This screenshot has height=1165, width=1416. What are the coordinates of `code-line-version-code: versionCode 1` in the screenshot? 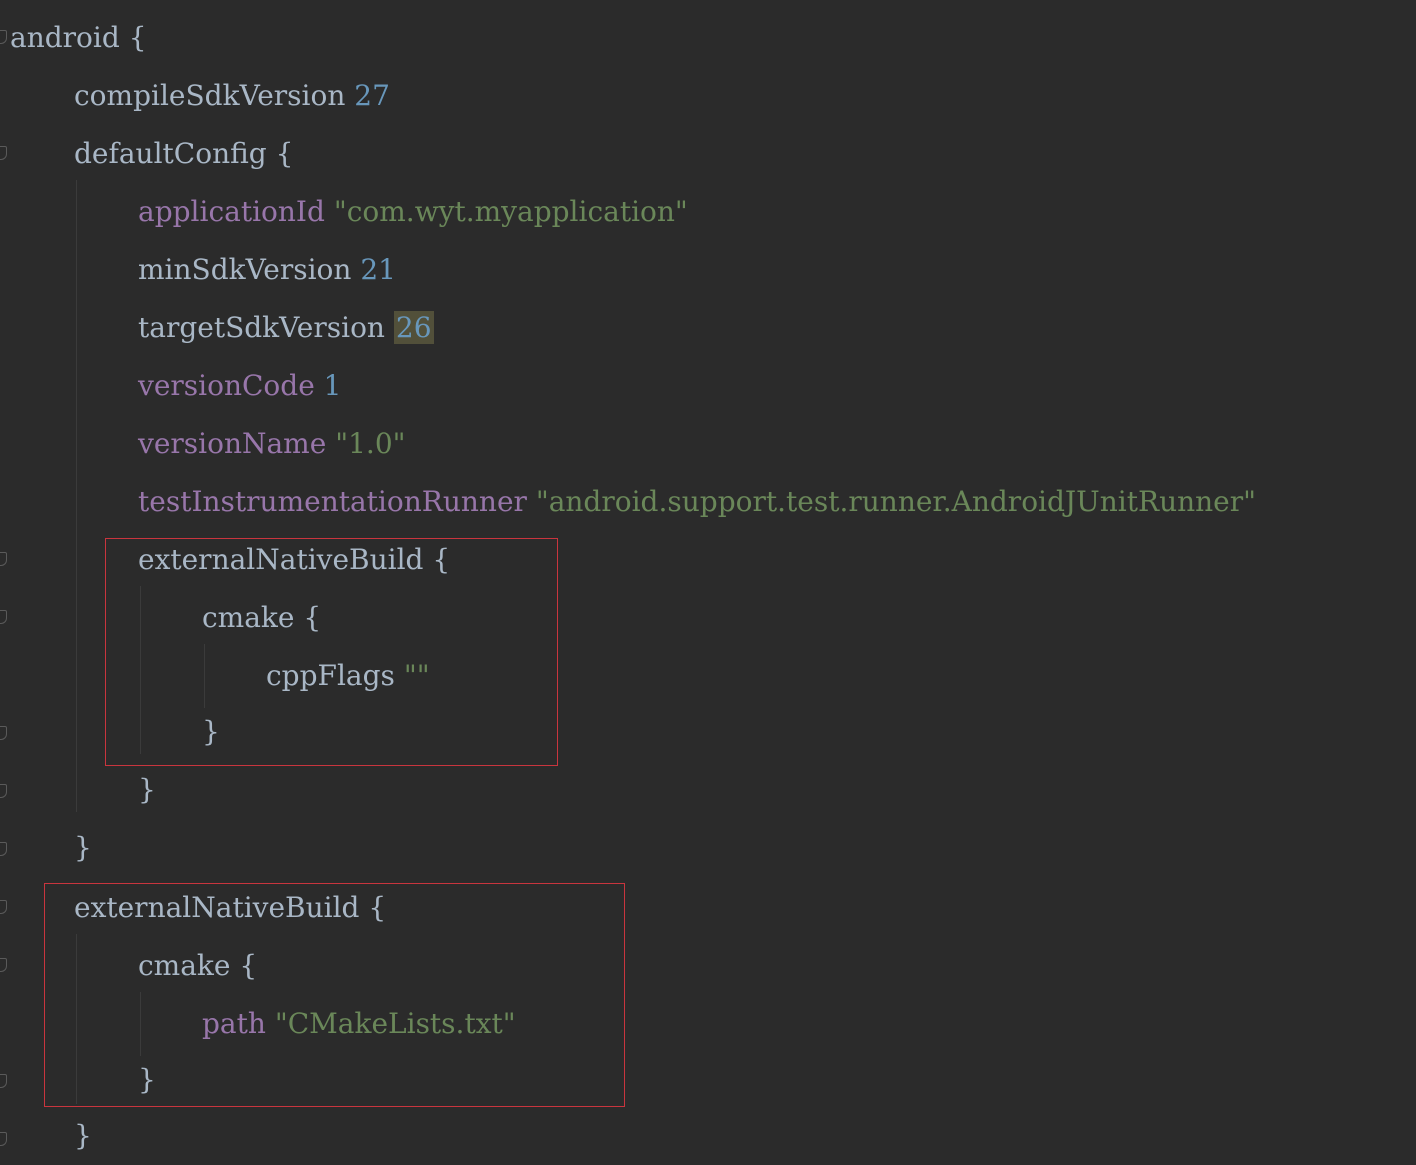 It's located at (240, 386).